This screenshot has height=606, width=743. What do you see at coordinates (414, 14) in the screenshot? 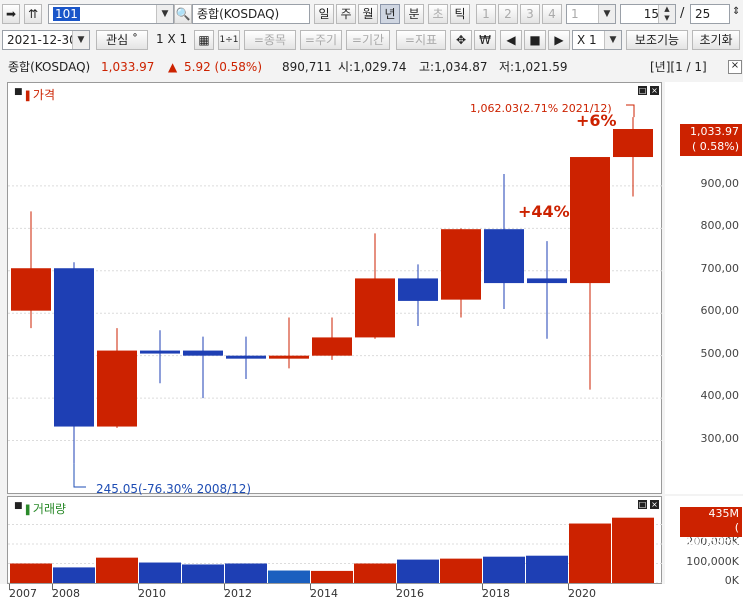
I see `period-button-4: 분` at bounding box center [414, 14].